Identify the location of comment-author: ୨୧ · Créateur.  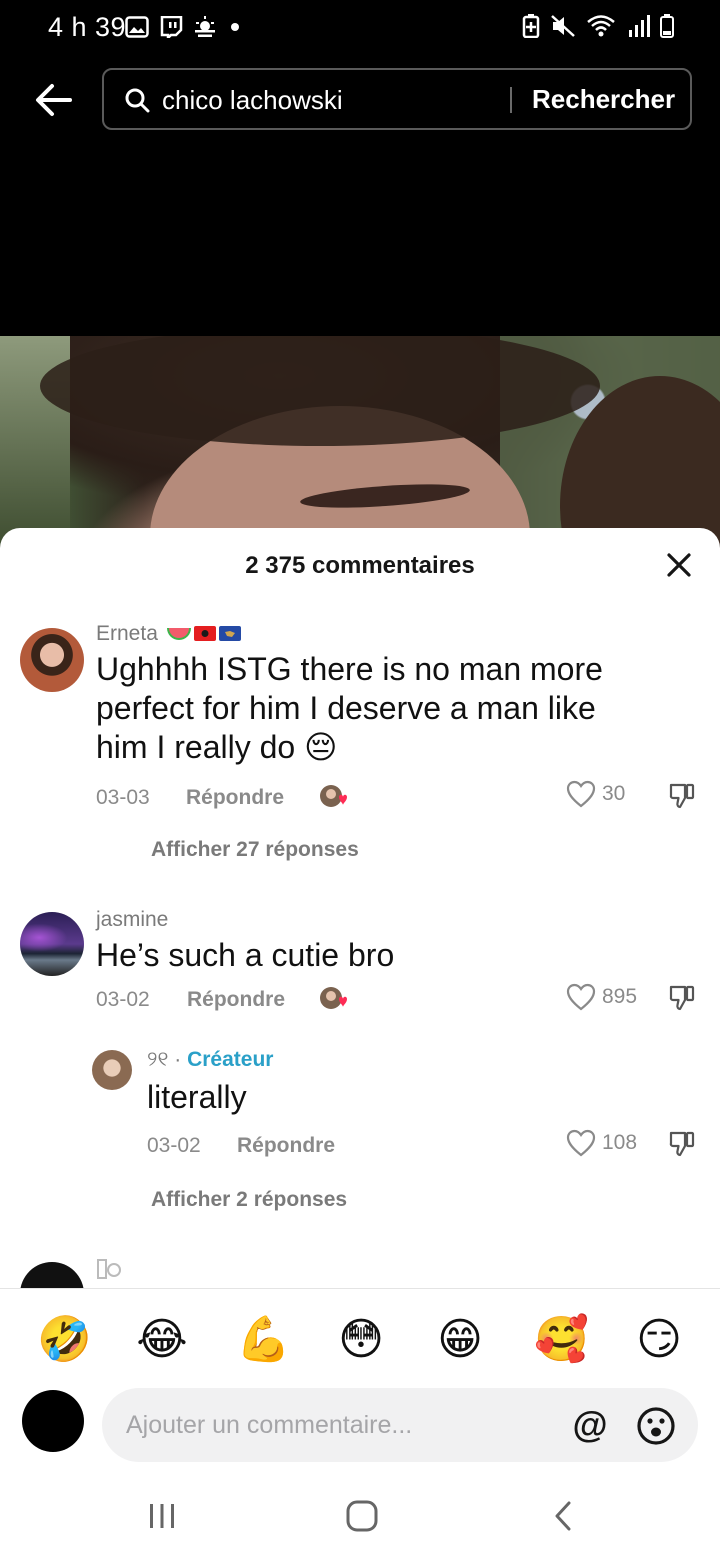
(210, 1060).